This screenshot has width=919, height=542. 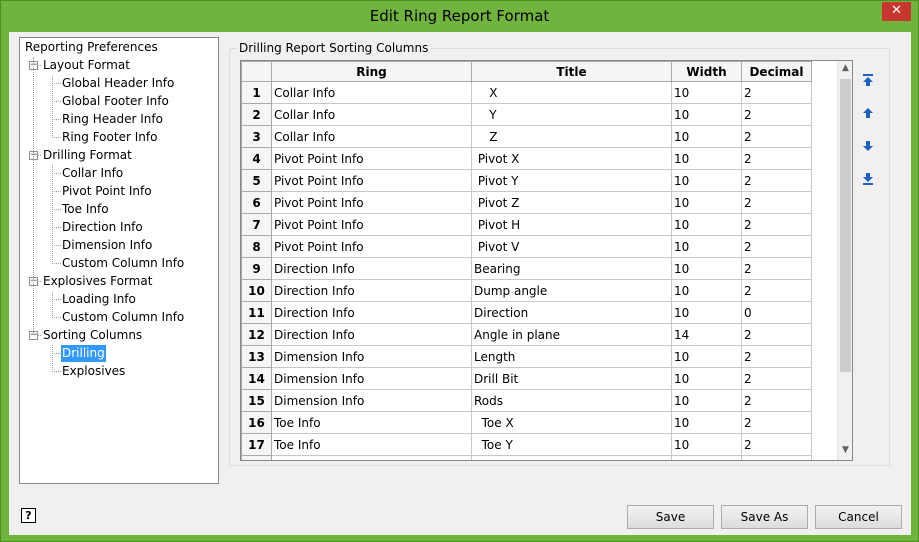 What do you see at coordinates (571, 444) in the screenshot?
I see `title-cell: Toe Y` at bounding box center [571, 444].